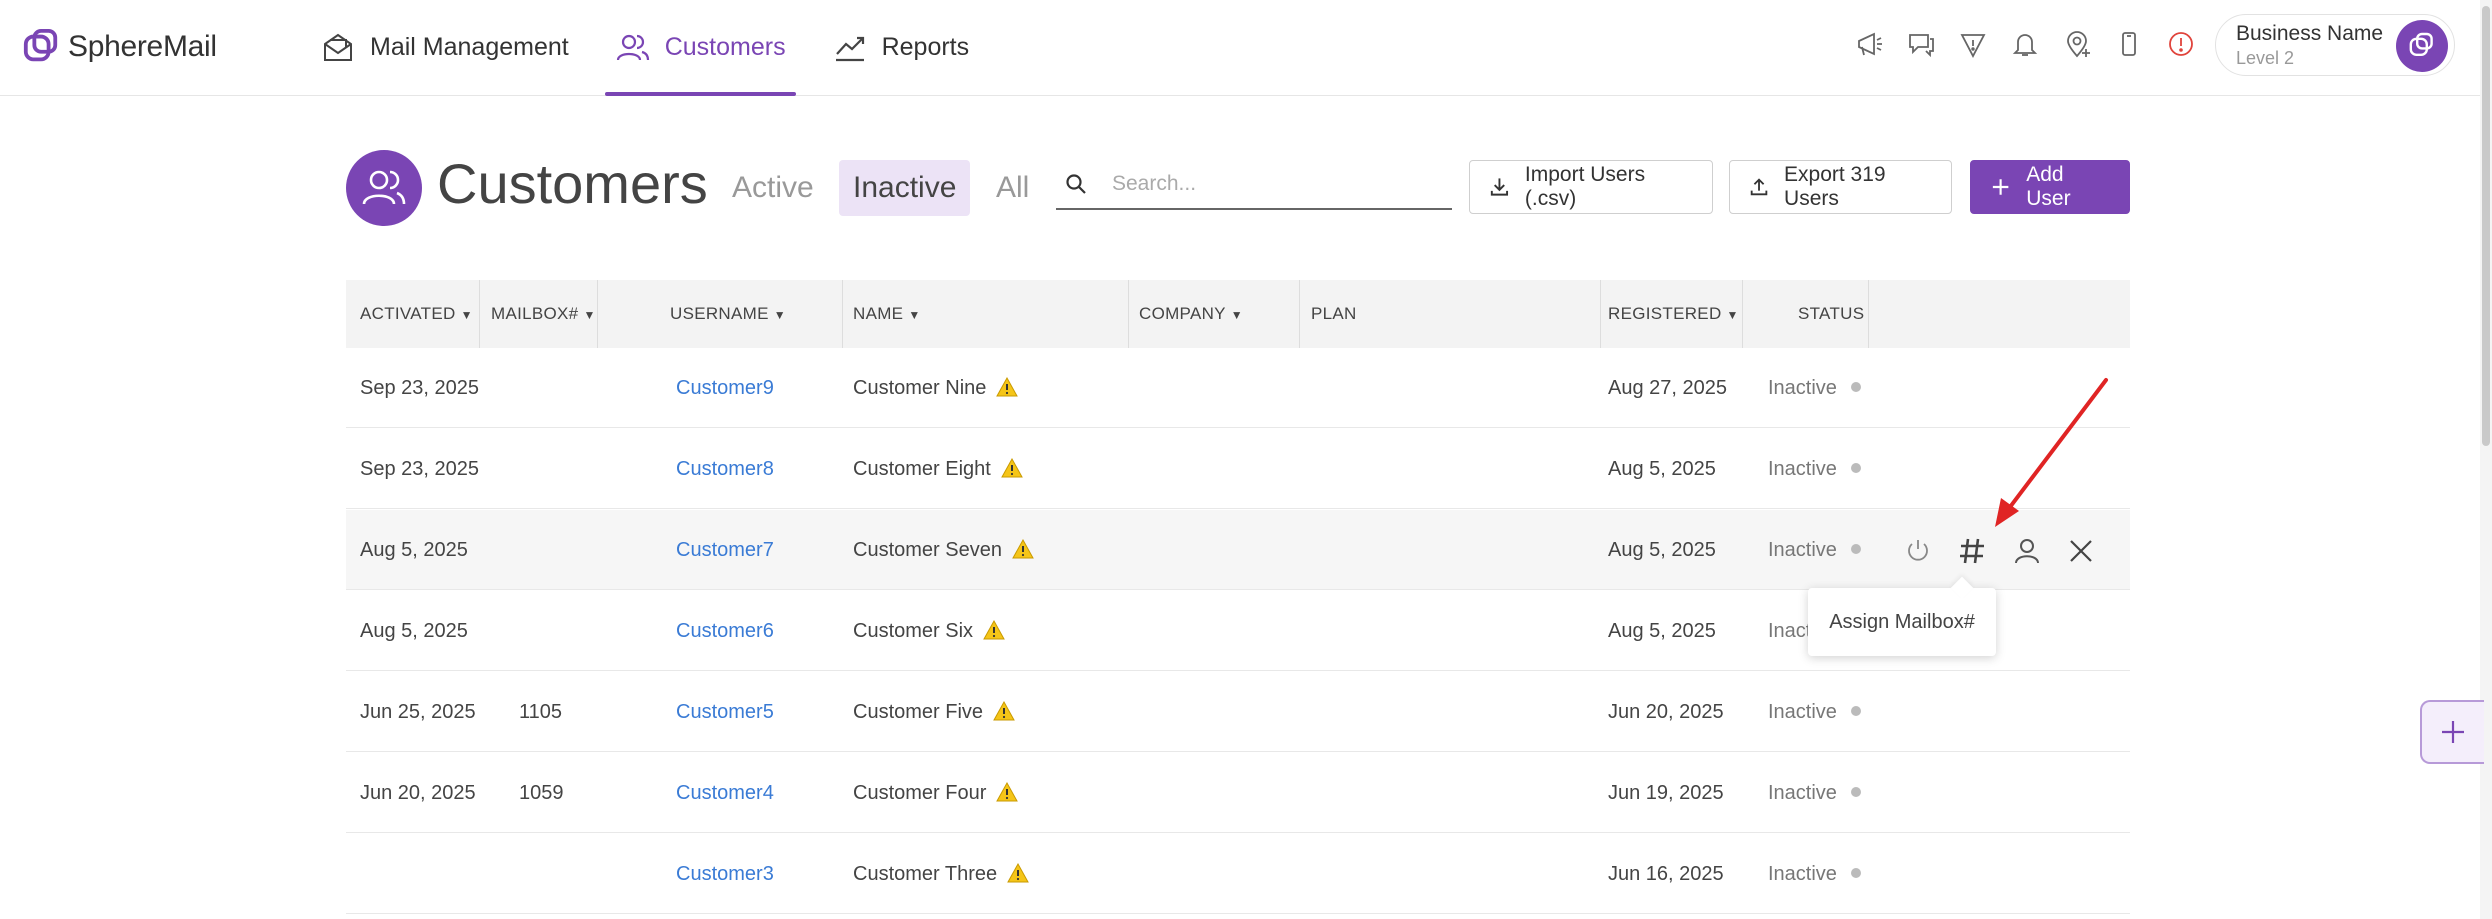 The height and width of the screenshot is (919, 2492). Describe the element at coordinates (2129, 44) in the screenshot. I see `device-icon` at that location.